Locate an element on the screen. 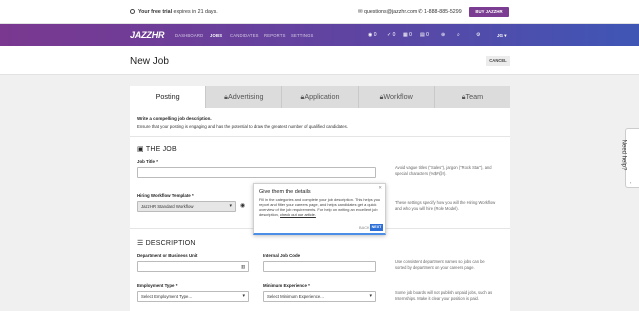  tab-application: 🔒︎Application is located at coordinates (320, 97).